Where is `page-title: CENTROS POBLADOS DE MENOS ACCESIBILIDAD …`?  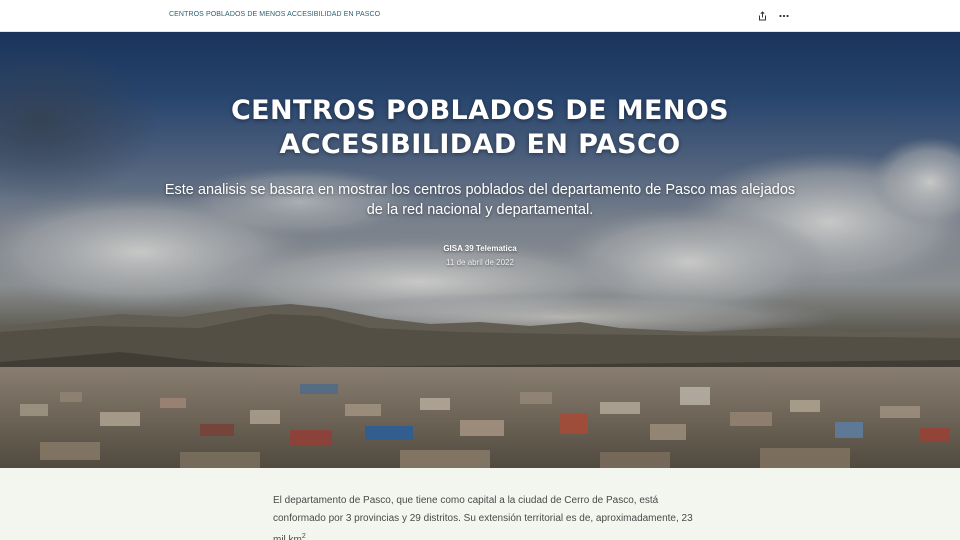 page-title: CENTROS POBLADOS DE MENOS ACCESIBILIDAD … is located at coordinates (480, 127).